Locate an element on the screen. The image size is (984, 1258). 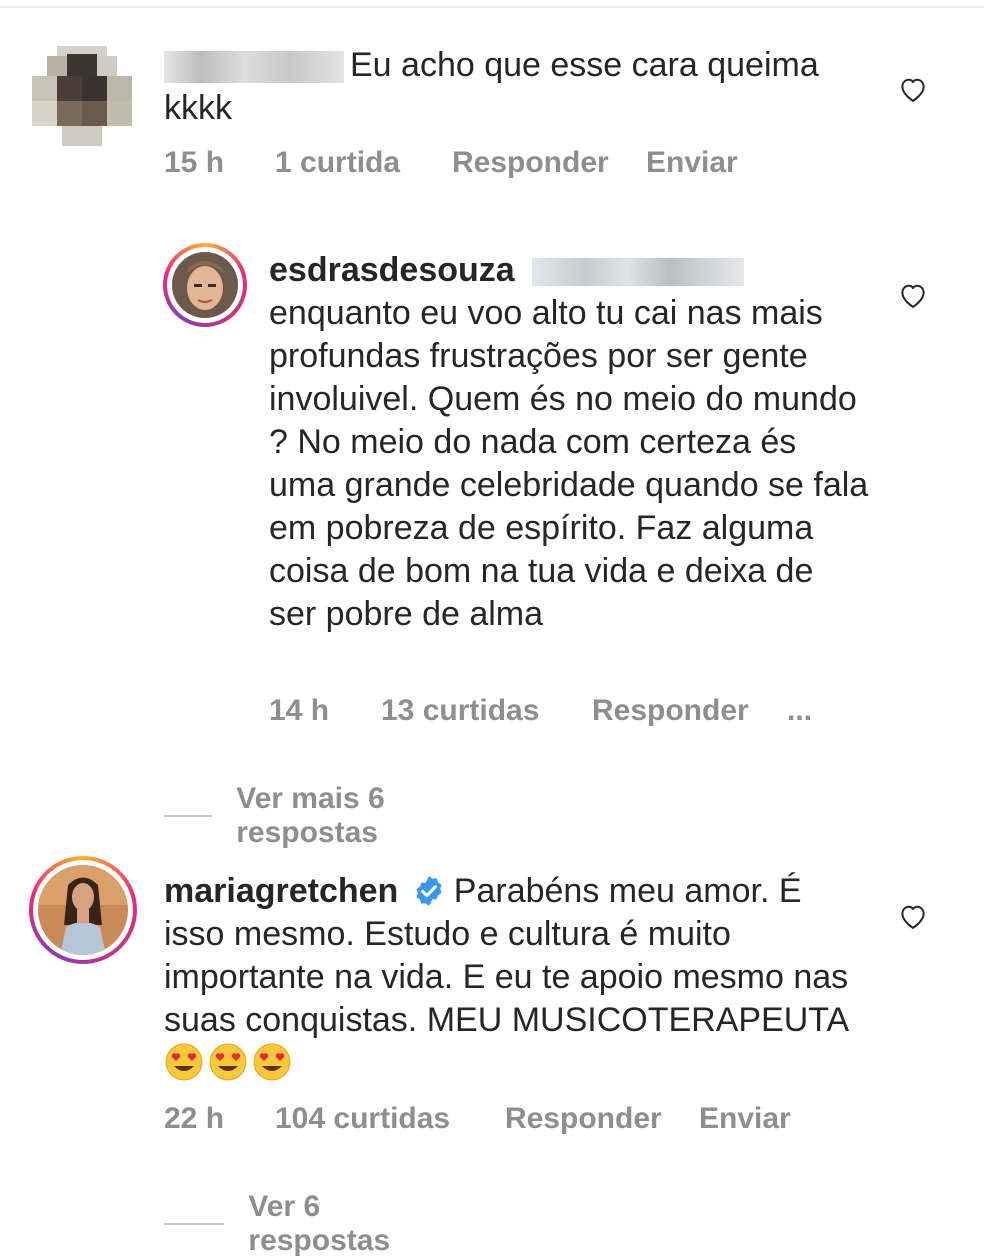
comment-2-reply-button: Responder is located at coordinates (670, 711).